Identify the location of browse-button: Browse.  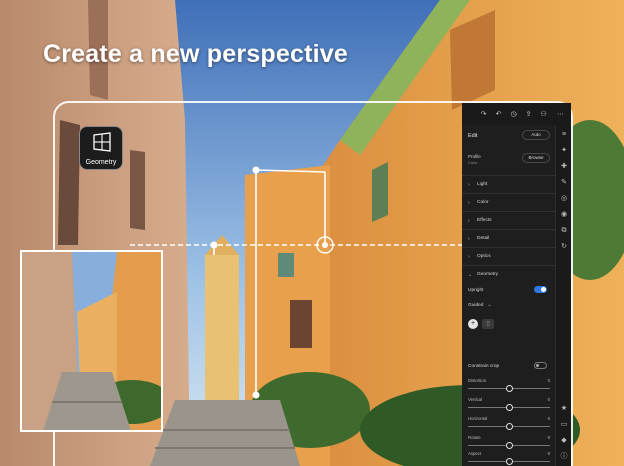
(536, 158).